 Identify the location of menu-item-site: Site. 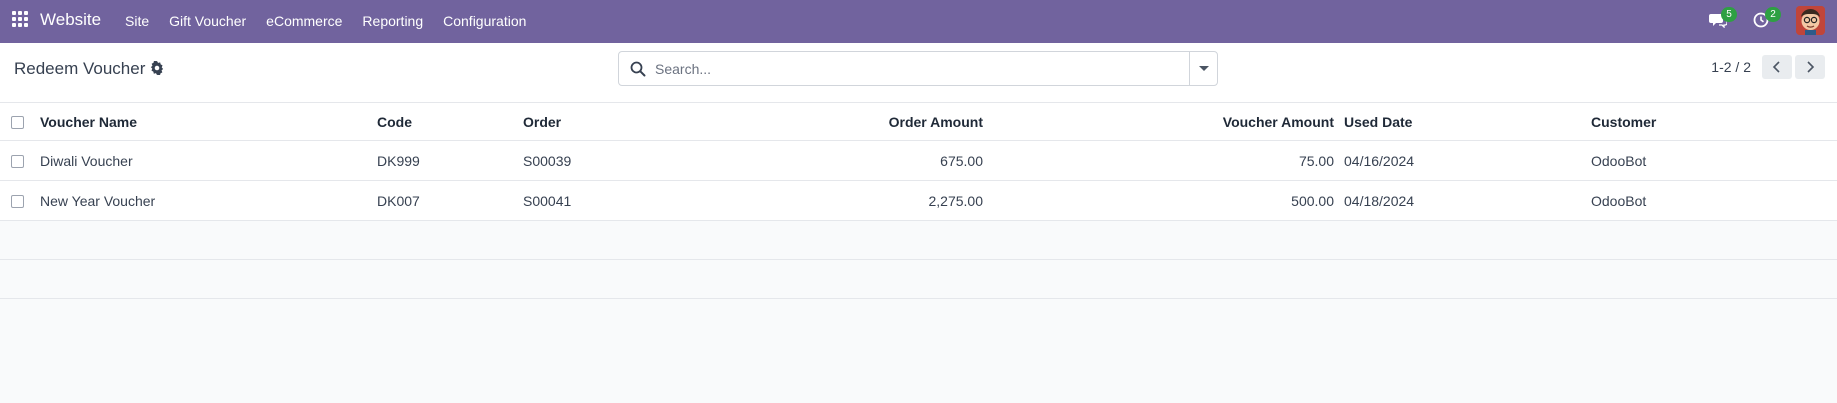
(137, 21).